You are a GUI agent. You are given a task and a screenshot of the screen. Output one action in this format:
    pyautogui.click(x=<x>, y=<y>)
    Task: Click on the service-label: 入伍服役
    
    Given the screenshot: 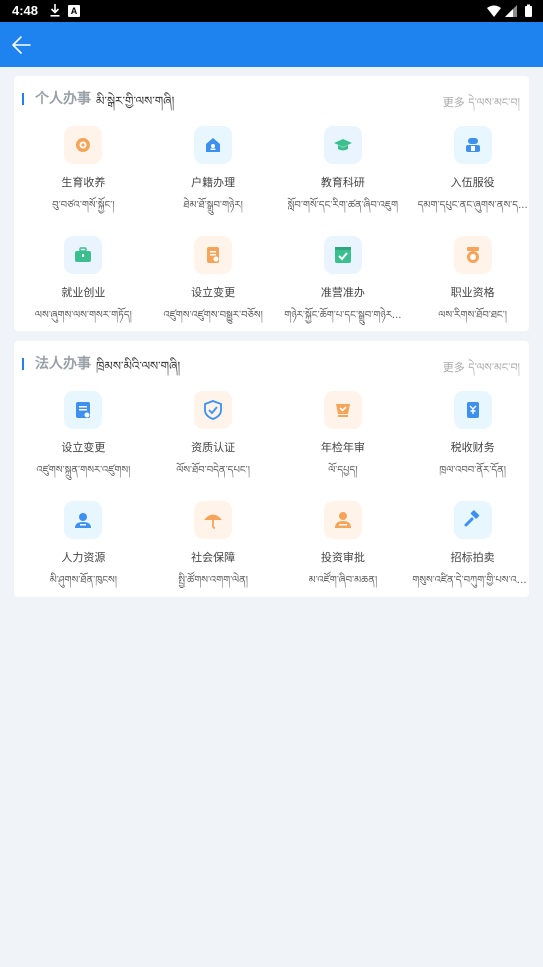 What is the action you would take?
    pyautogui.click(x=472, y=182)
    